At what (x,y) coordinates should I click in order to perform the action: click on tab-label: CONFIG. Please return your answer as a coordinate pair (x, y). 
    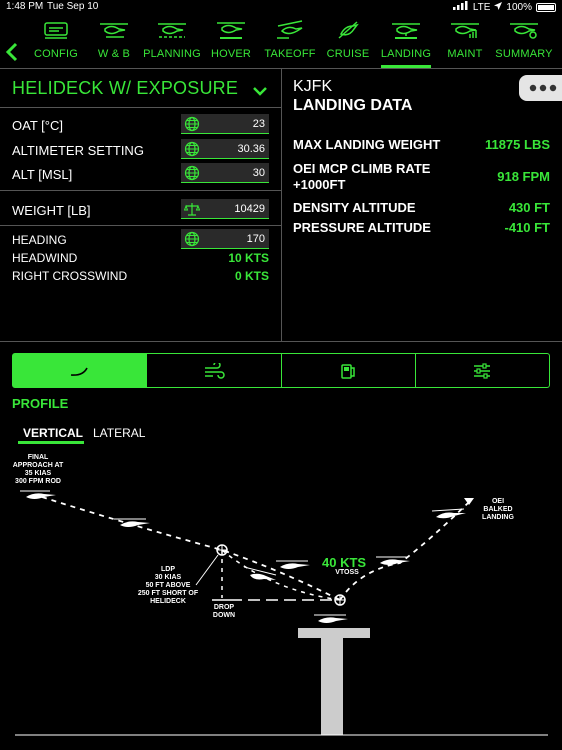
    Looking at the image, I should click on (56, 54).